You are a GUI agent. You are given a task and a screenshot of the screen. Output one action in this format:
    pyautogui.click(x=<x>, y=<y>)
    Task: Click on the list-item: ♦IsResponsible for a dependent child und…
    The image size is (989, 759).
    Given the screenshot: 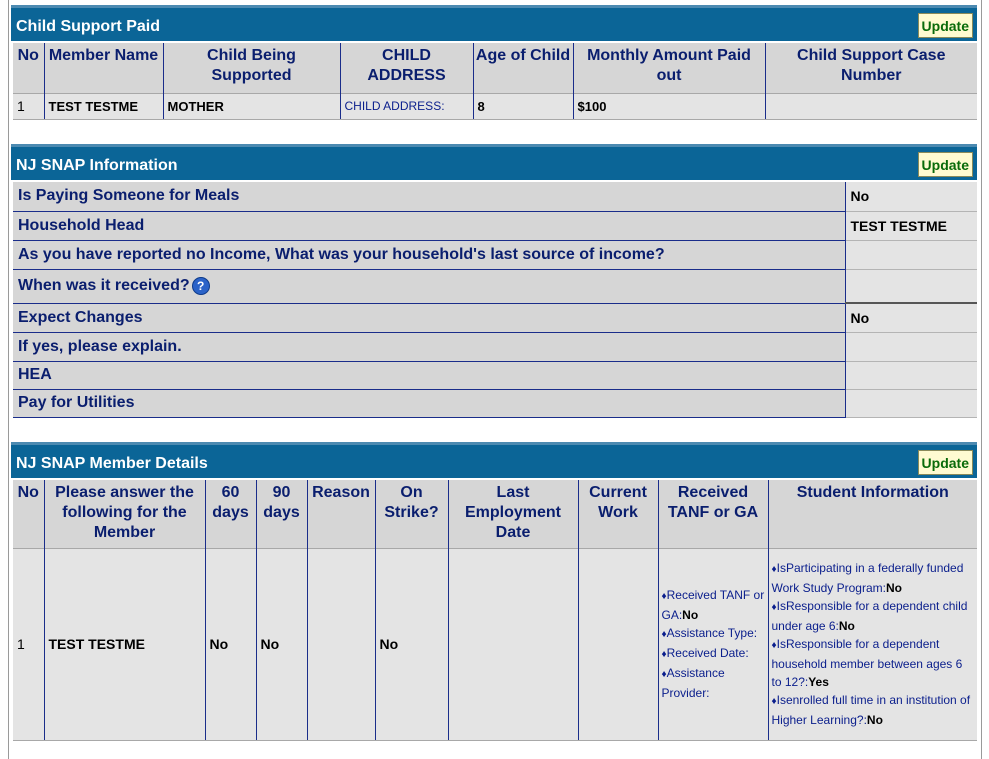 What is the action you would take?
    pyautogui.click(x=873, y=616)
    